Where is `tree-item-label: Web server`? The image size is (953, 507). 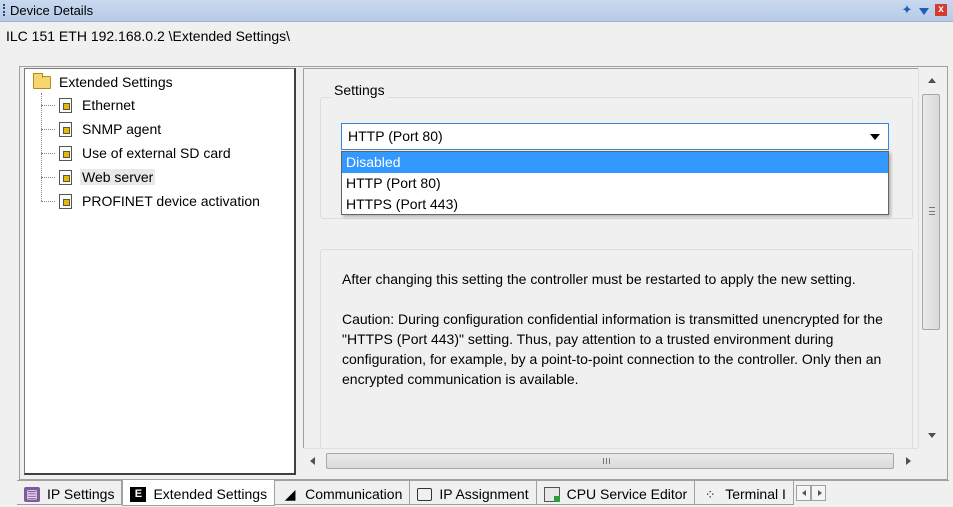 tree-item-label: Web server is located at coordinates (118, 177).